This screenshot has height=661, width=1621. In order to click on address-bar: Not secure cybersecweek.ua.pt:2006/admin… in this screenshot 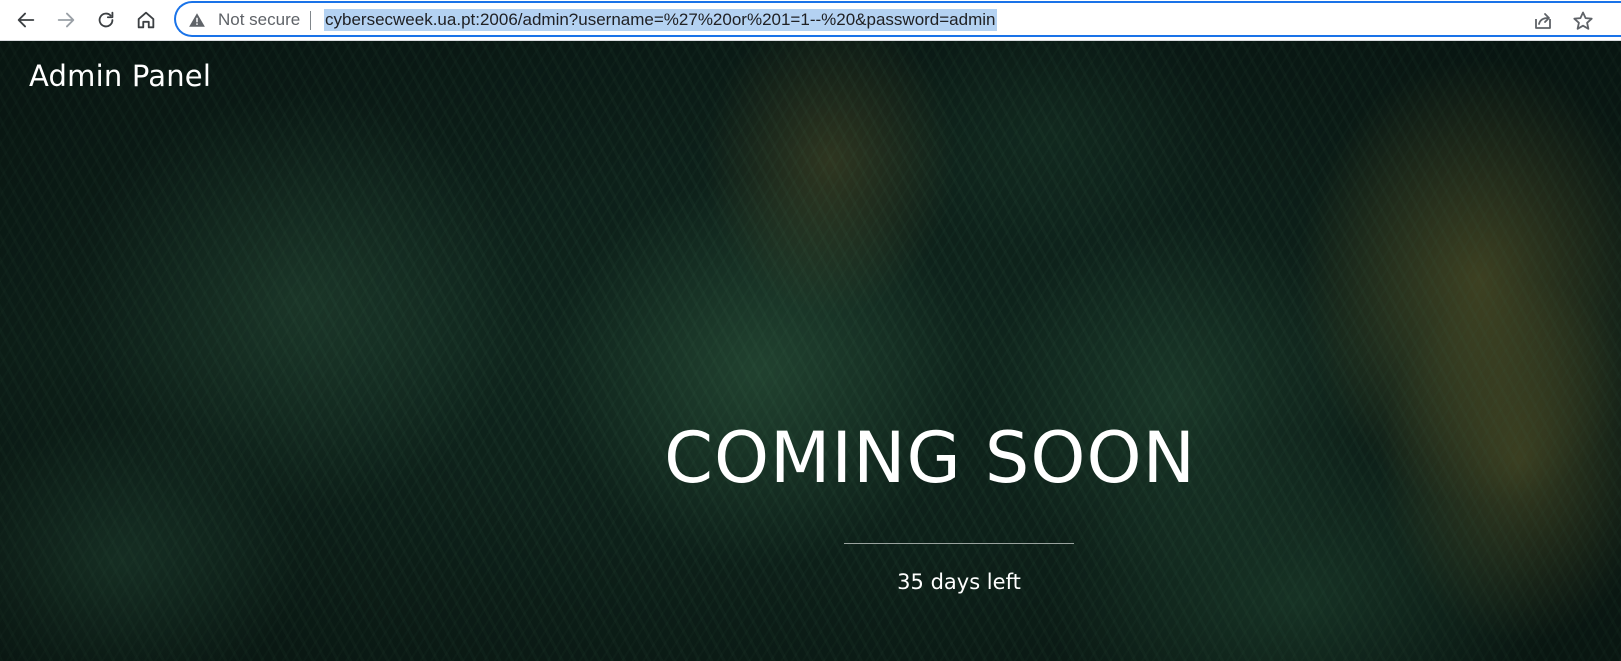, I will do `click(897, 19)`.